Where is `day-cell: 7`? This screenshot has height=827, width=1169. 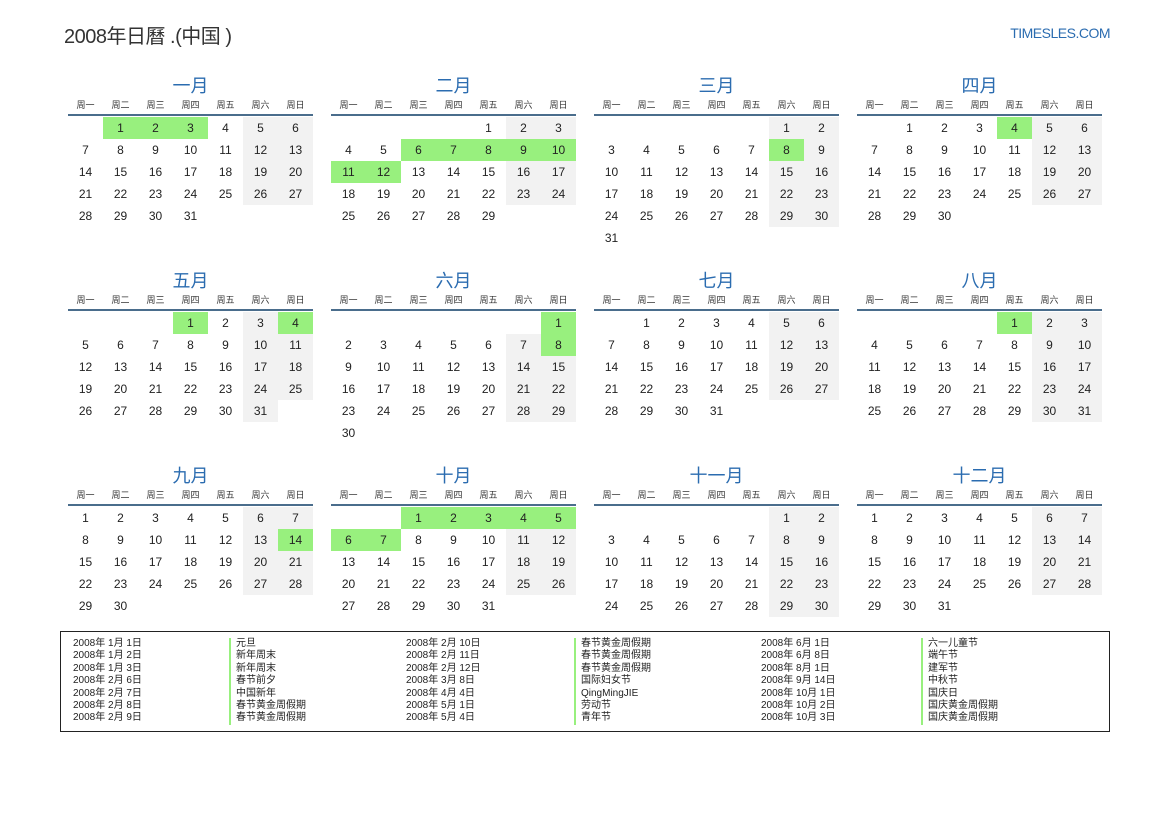
day-cell: 7 is located at coordinates (295, 518).